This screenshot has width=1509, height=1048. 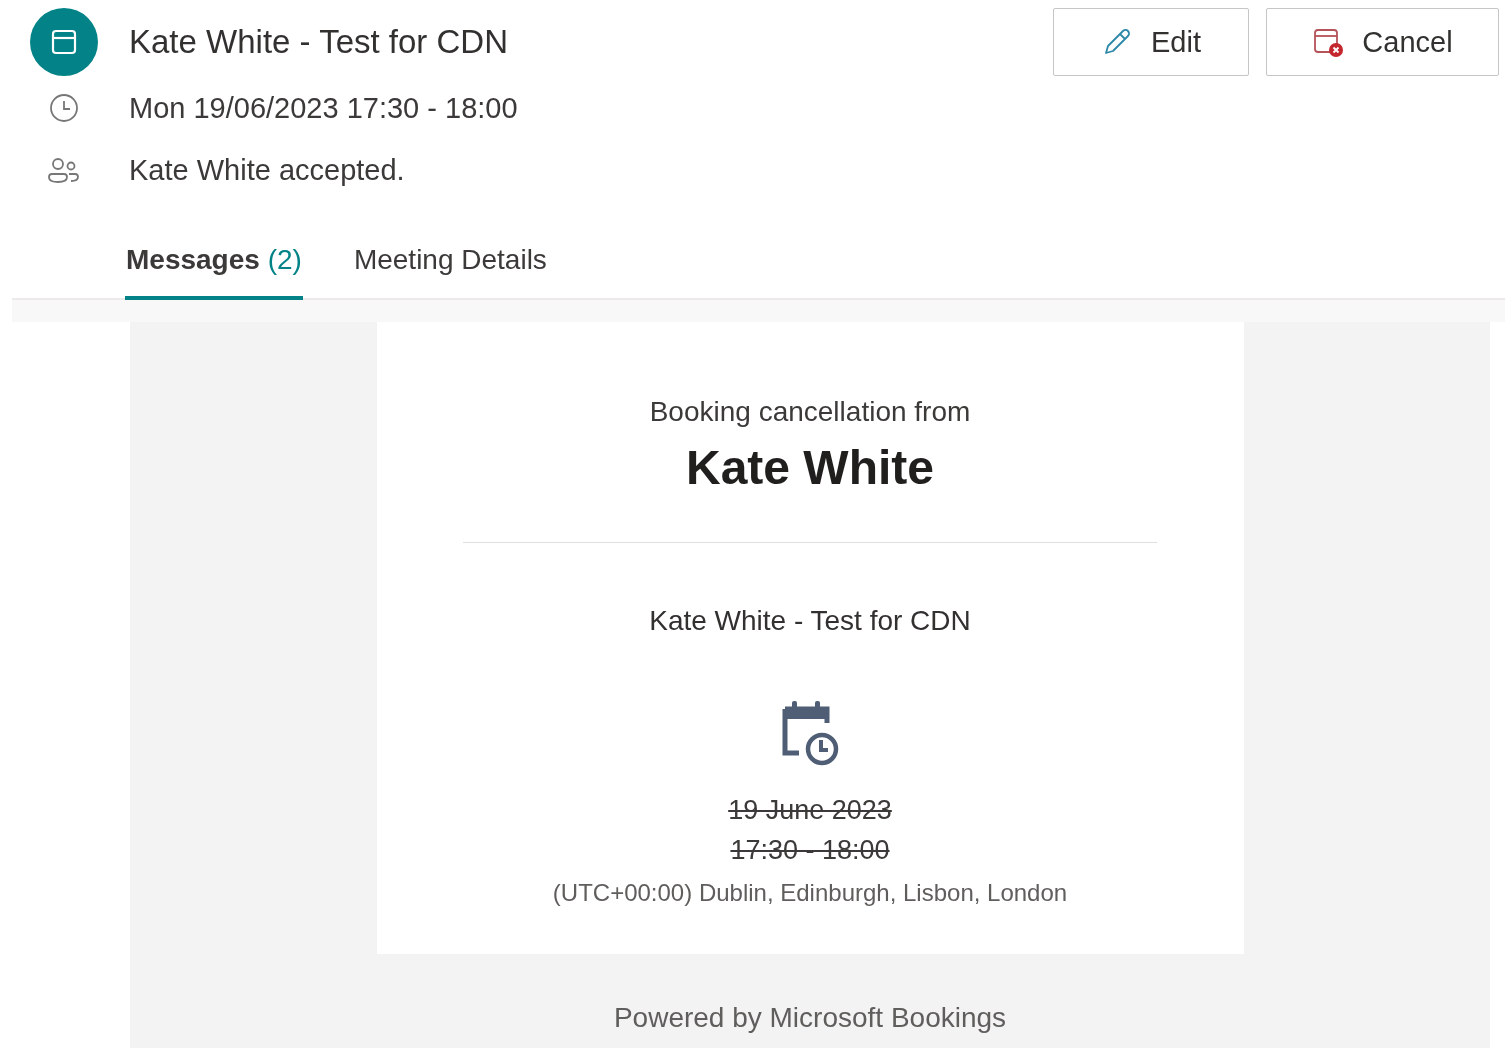 What do you see at coordinates (64, 108) in the screenshot?
I see `clock-icon` at bounding box center [64, 108].